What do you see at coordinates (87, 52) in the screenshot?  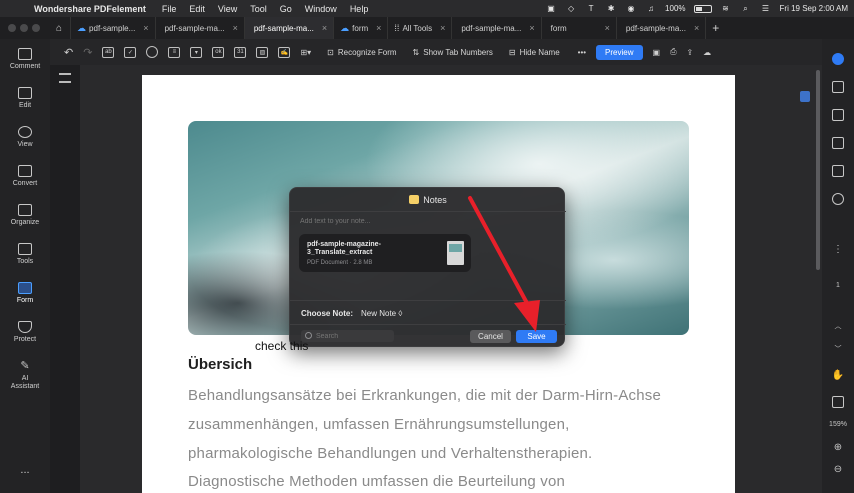 I see `redo-icon: ↷` at bounding box center [87, 52].